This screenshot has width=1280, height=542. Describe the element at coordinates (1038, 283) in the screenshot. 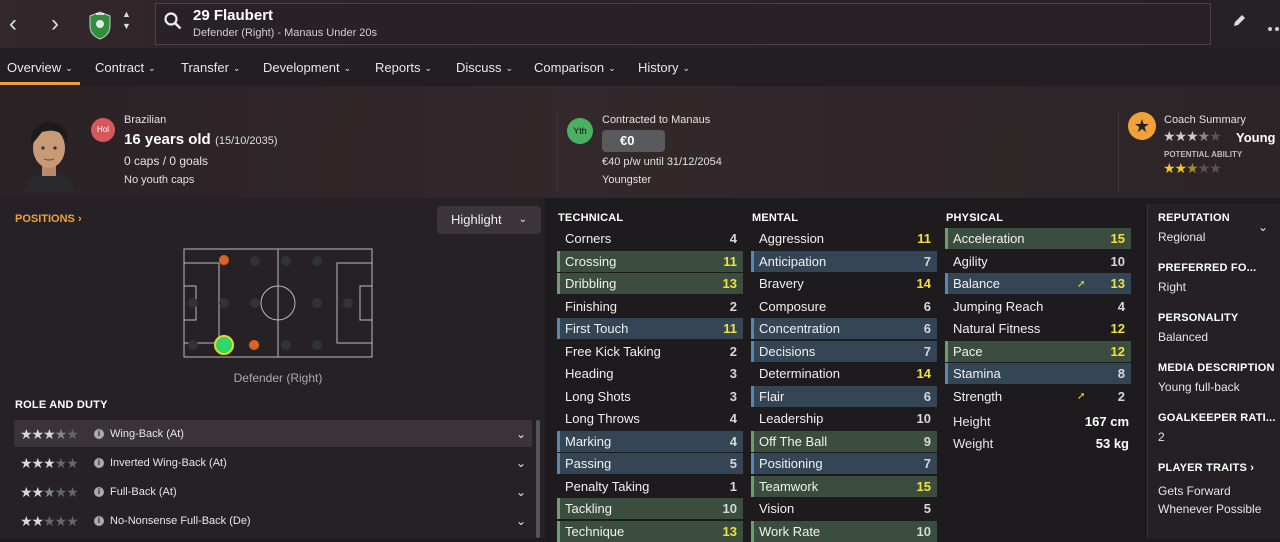

I see `attribute-row: Balance 13` at that location.